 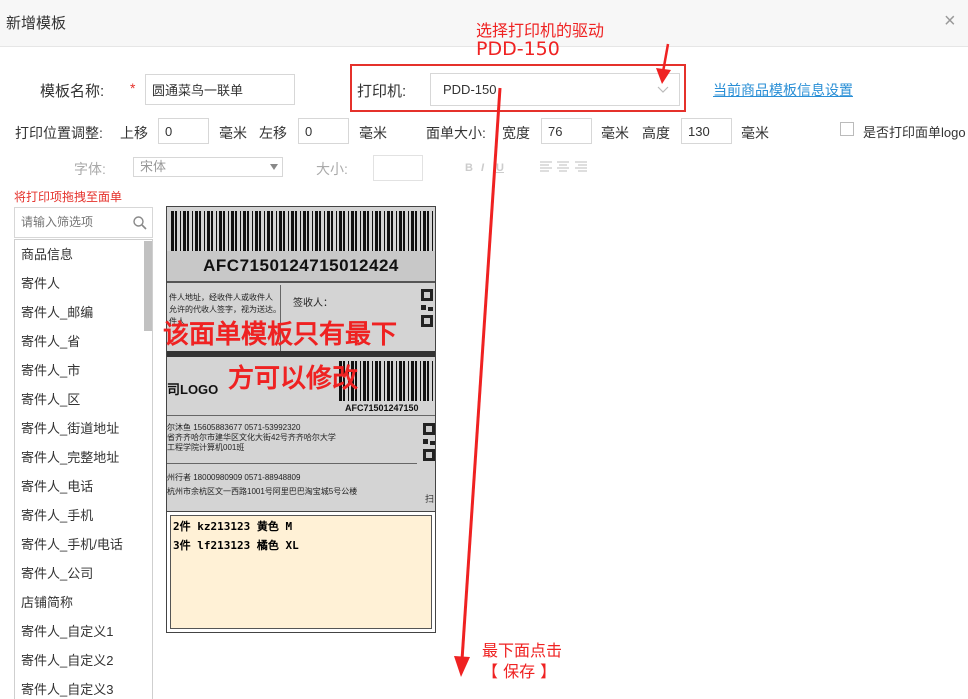 I want to click on list-item: 寄件人_完整地址, so click(x=83, y=457).